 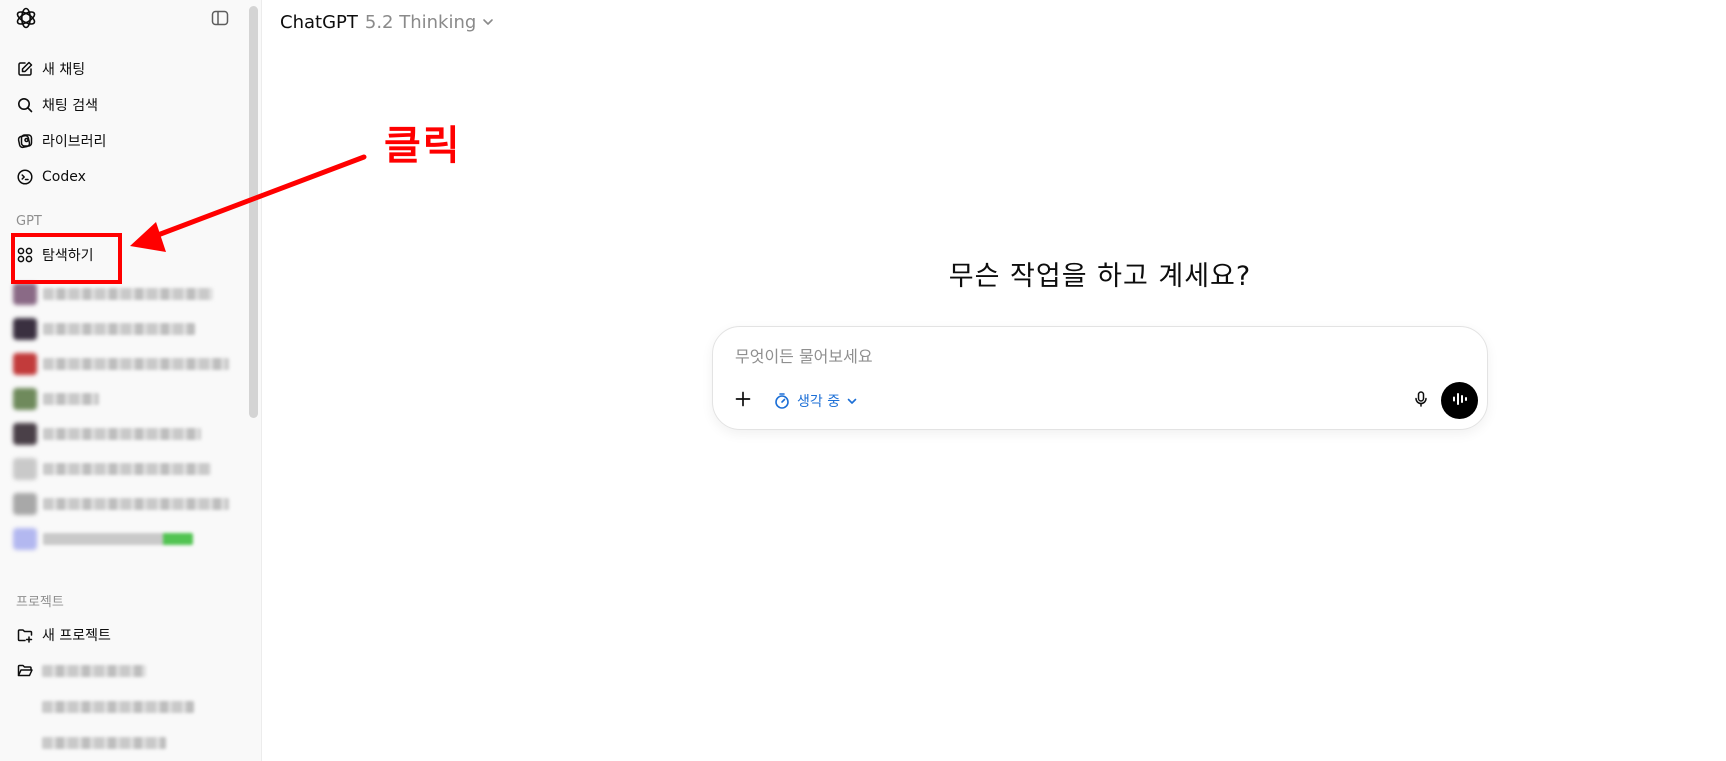 I want to click on thinking-mode-label: 생각 중, so click(x=819, y=402).